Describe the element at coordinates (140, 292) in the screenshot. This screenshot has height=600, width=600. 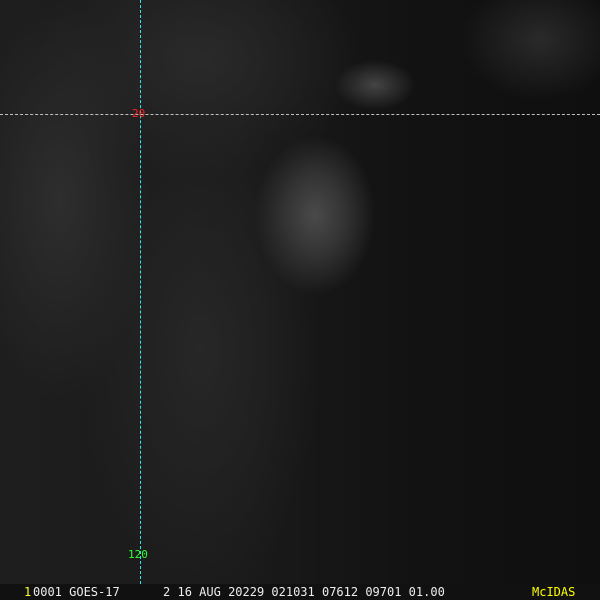
I see `longitude-line` at that location.